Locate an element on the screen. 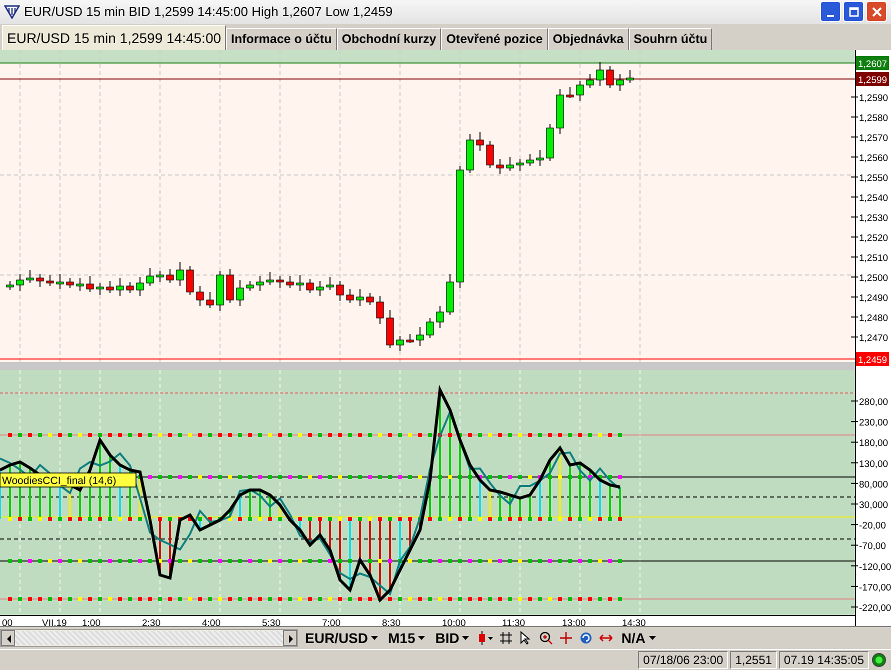 The width and height of the screenshot is (891, 670). dropdown: M15 is located at coordinates (406, 638).